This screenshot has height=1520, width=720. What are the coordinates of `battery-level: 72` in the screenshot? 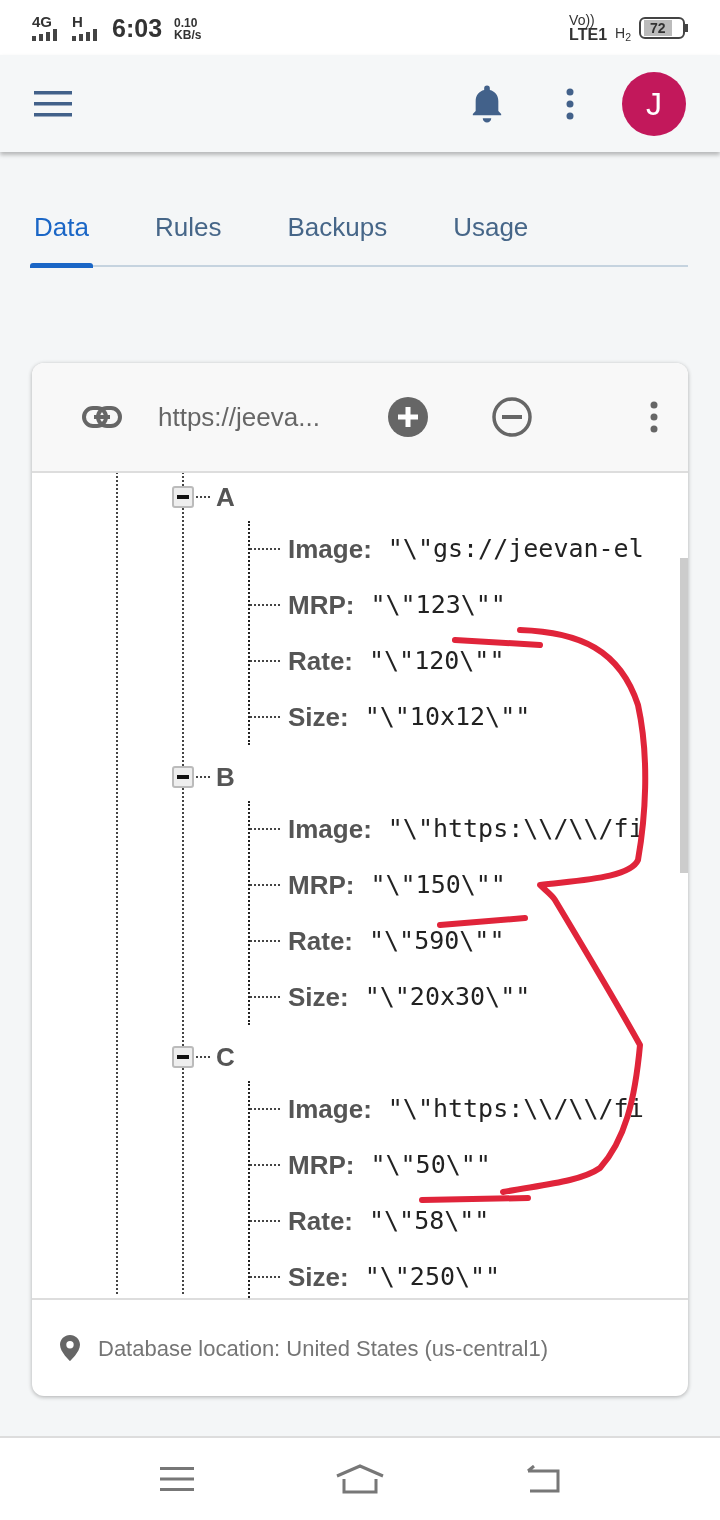 It's located at (658, 27).